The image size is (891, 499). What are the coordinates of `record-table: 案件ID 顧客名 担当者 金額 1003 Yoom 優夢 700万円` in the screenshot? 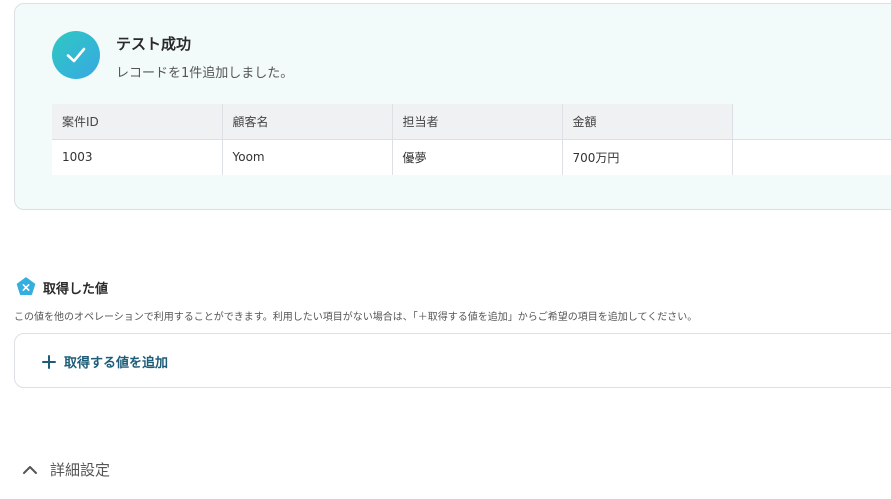 It's located at (471, 139).